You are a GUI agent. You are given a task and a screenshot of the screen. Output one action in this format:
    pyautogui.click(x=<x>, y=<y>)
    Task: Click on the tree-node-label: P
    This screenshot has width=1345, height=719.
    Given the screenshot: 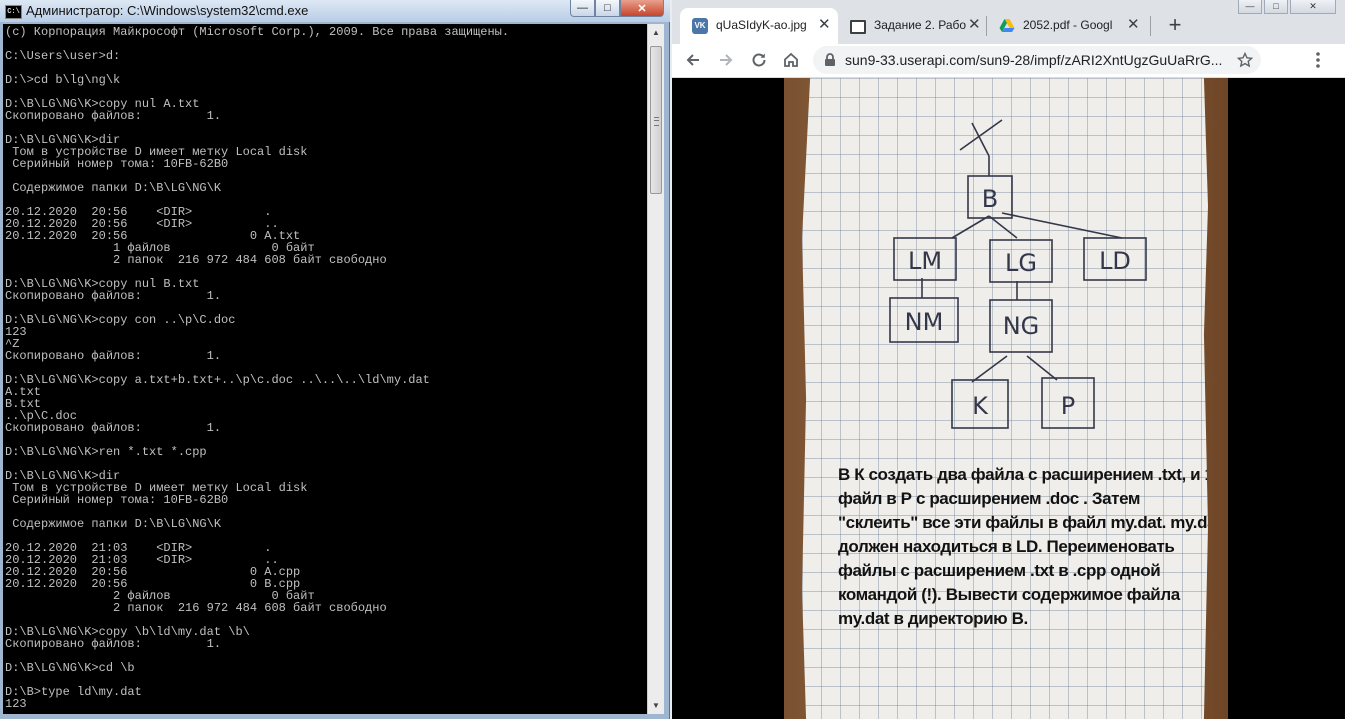 What is the action you would take?
    pyautogui.click(x=1068, y=406)
    